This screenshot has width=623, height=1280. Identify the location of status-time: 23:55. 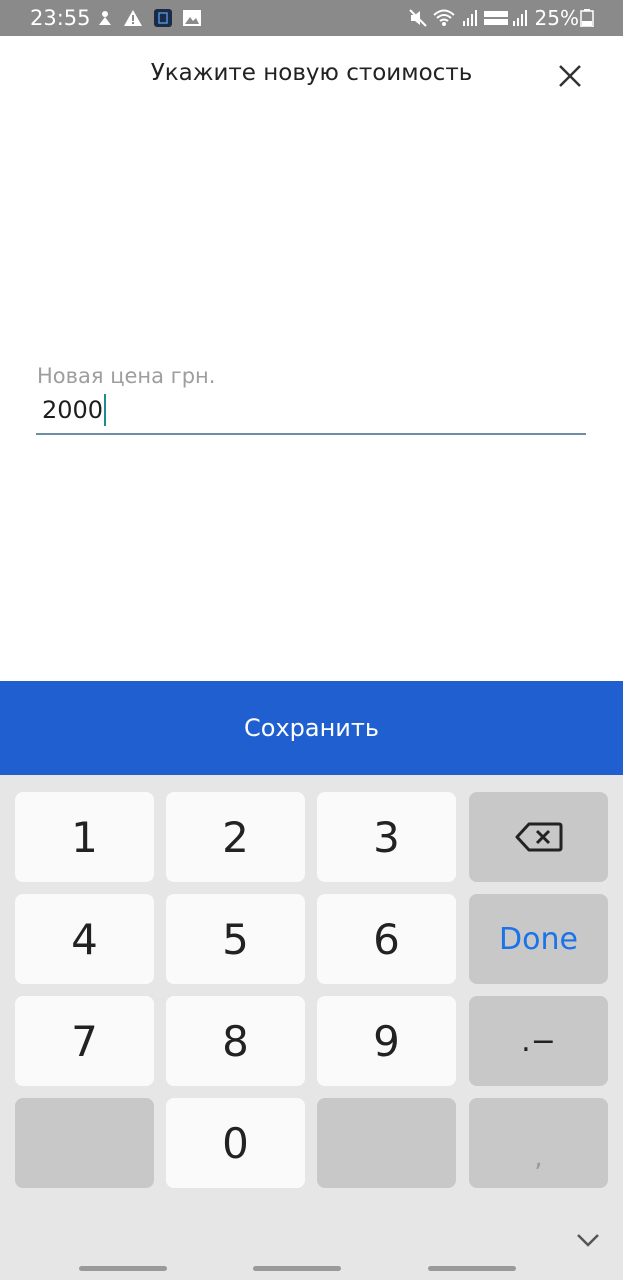
(60, 18).